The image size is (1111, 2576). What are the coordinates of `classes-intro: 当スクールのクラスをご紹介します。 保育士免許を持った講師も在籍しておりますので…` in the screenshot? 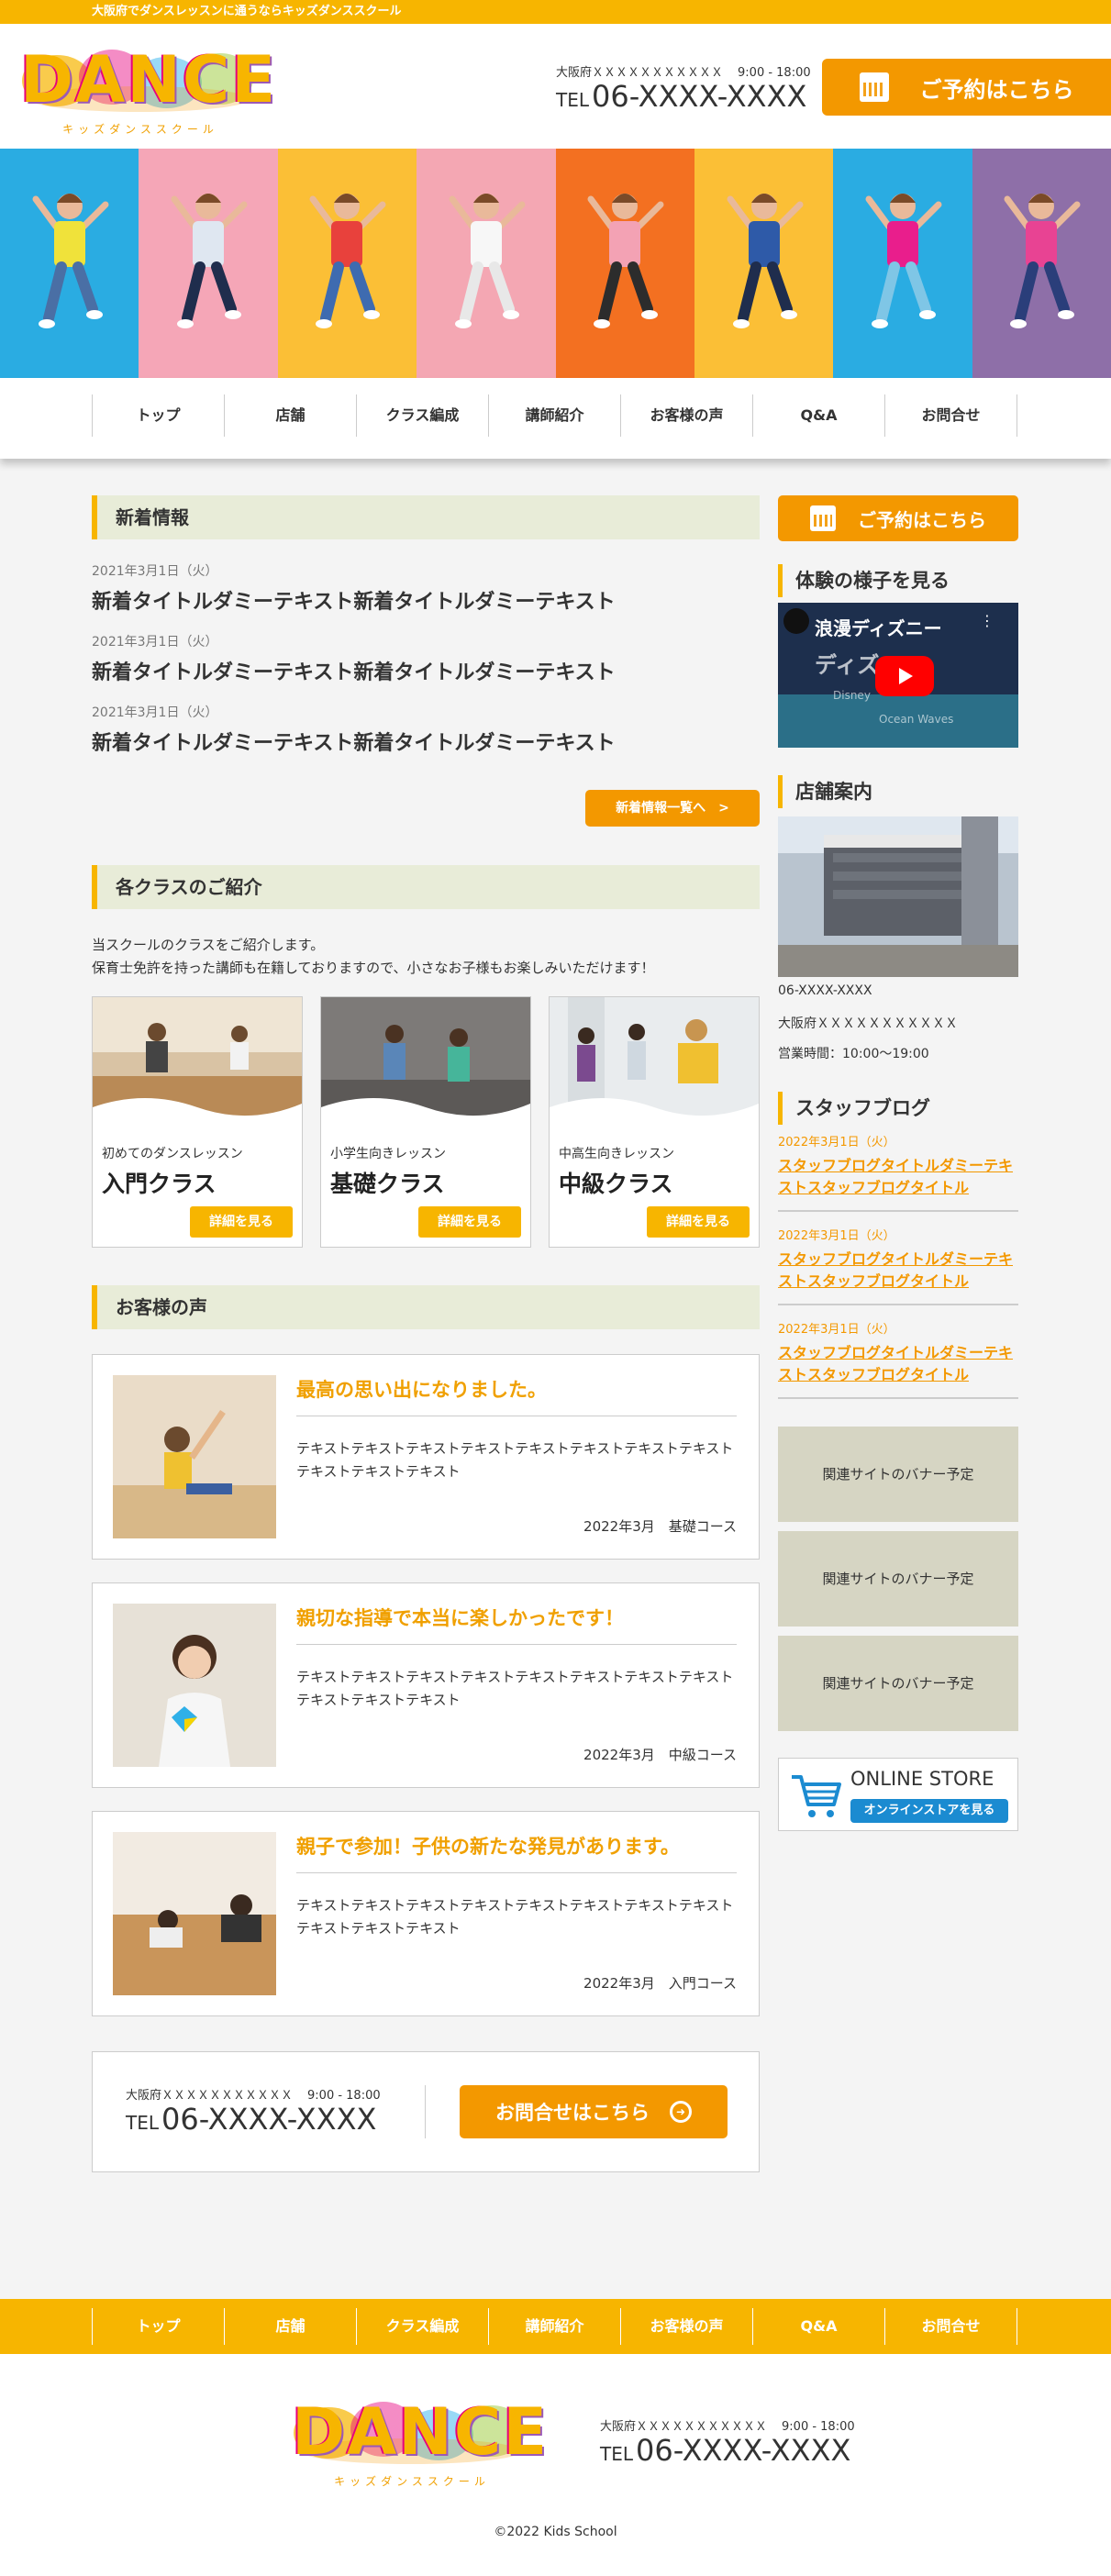 It's located at (373, 957).